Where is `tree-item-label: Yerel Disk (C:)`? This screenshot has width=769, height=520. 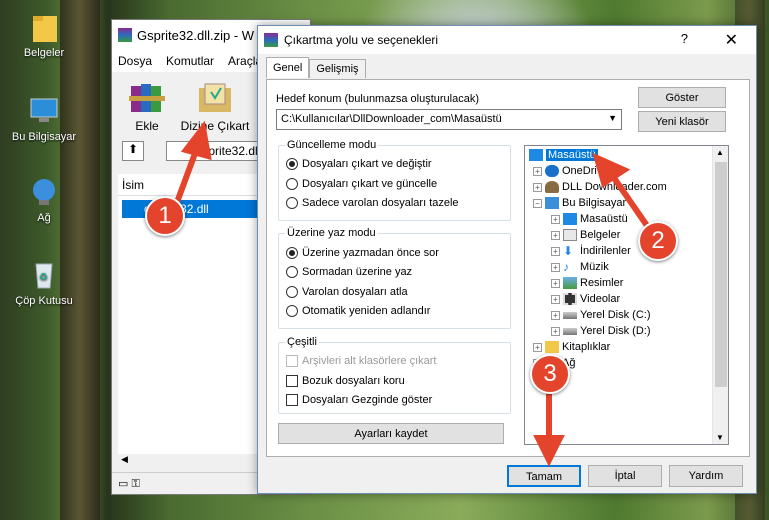 tree-item-label: Yerel Disk (C:) is located at coordinates (615, 315).